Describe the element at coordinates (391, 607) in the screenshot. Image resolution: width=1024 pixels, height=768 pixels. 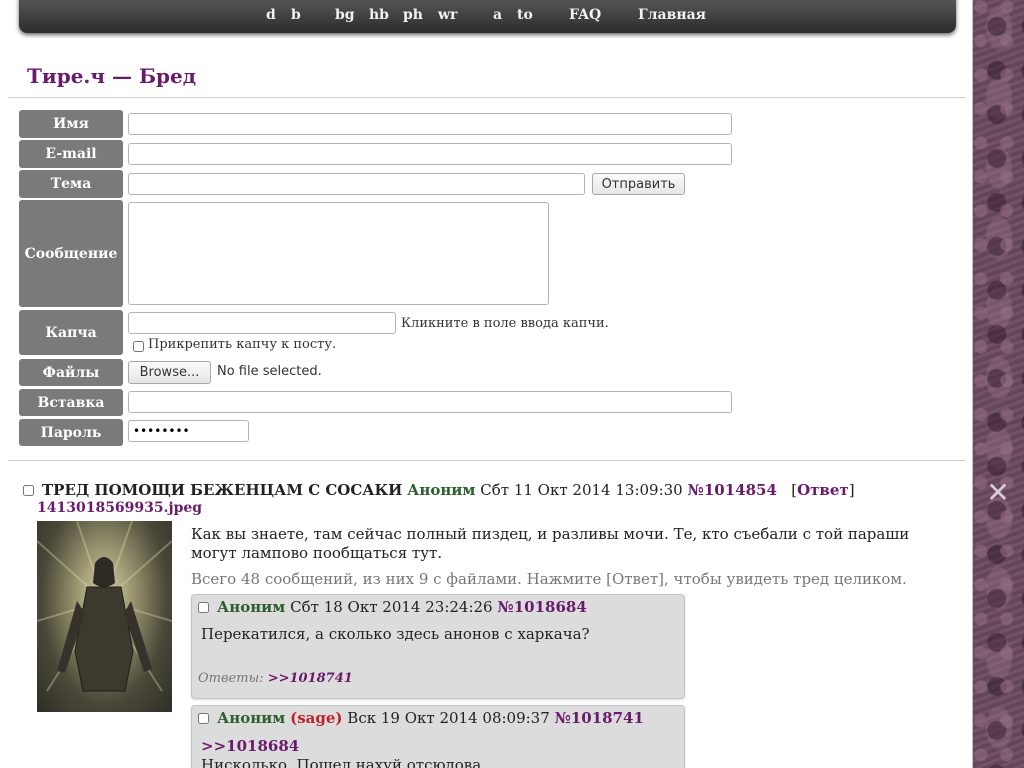
I see `post-date: Сбт 18 Окт 2014 23:24:26` at that location.